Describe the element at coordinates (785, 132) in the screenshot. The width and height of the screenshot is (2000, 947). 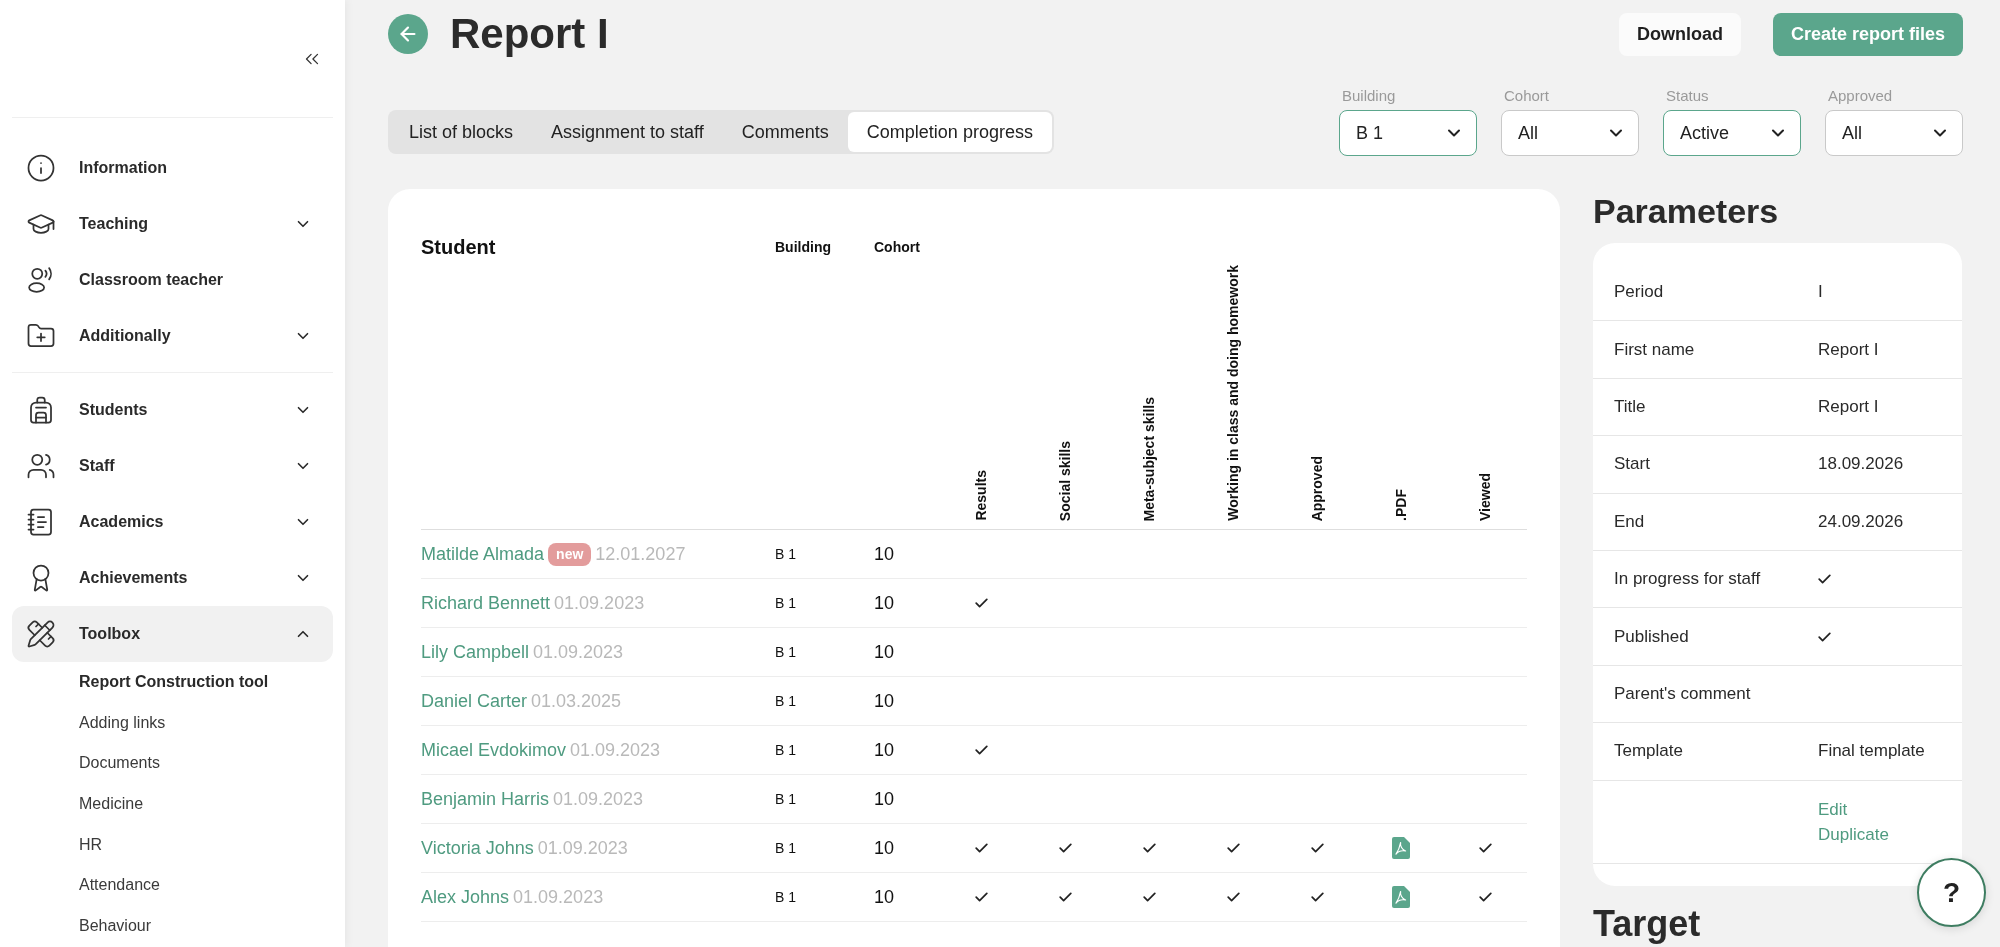
I see `tab: Comments` at that location.